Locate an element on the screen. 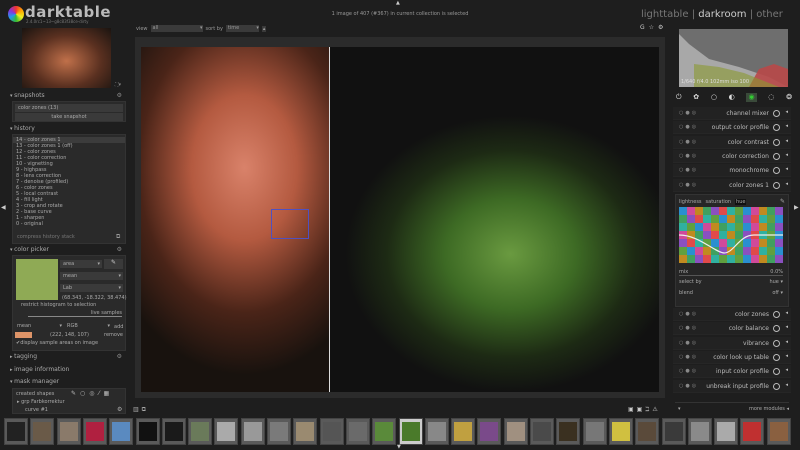  history-header: history is located at coordinates (69, 129).